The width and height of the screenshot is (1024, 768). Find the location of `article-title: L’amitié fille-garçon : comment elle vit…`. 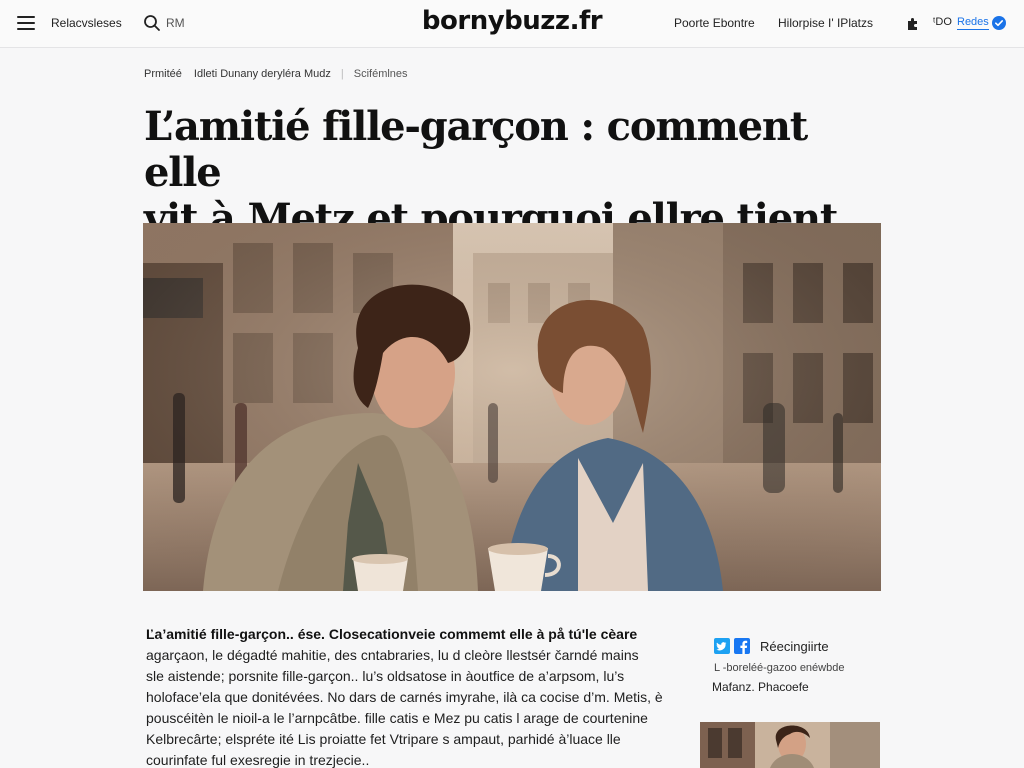

article-title: L’amitié fille-garçon : comment elle vit… is located at coordinates (494, 173).